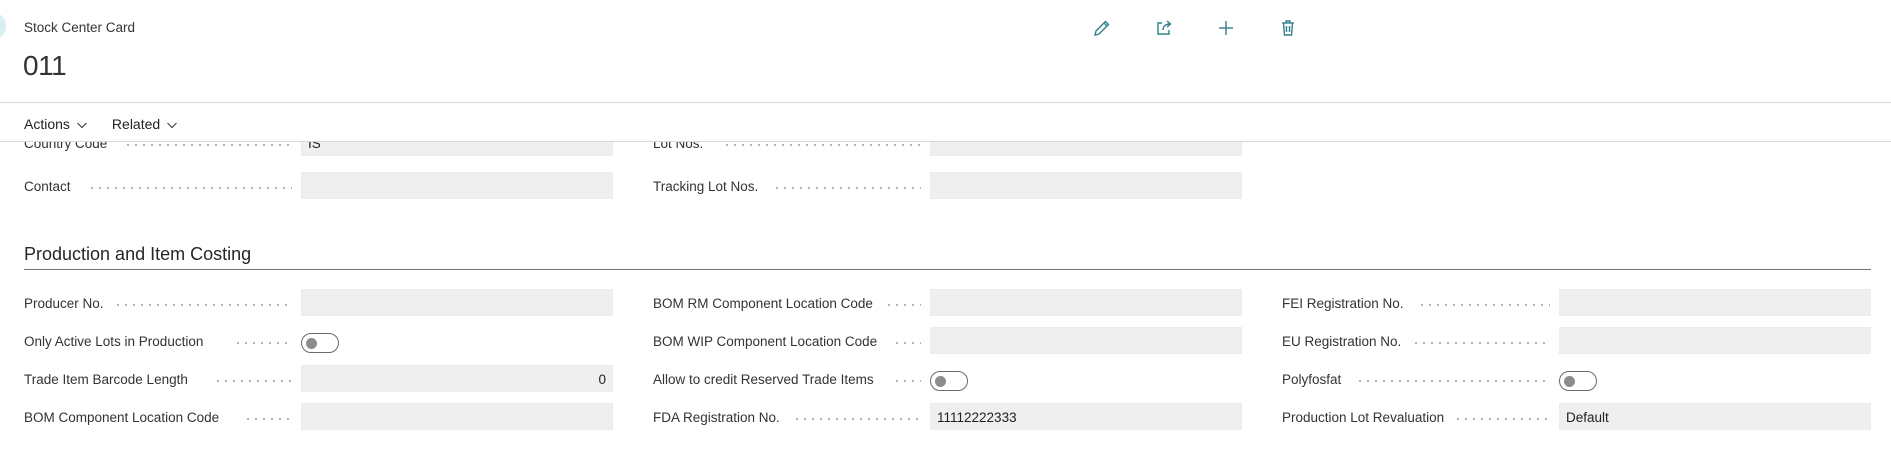 This screenshot has height=461, width=1891. What do you see at coordinates (1715, 302) in the screenshot?
I see `fei-registration-no-input` at bounding box center [1715, 302].